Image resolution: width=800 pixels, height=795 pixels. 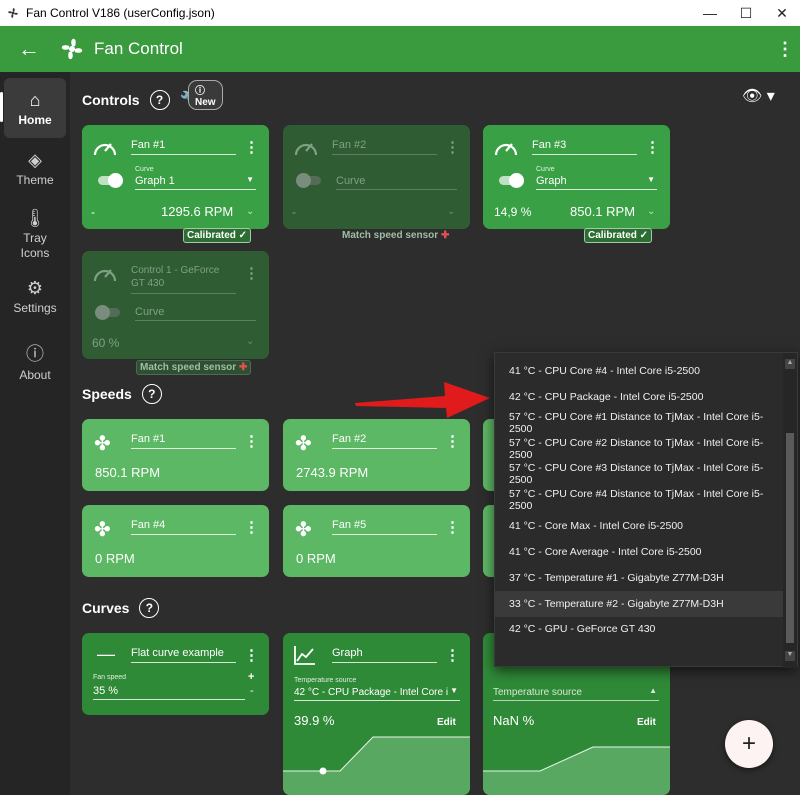 I want to click on curve-name: Flat curve example, so click(x=183, y=655).